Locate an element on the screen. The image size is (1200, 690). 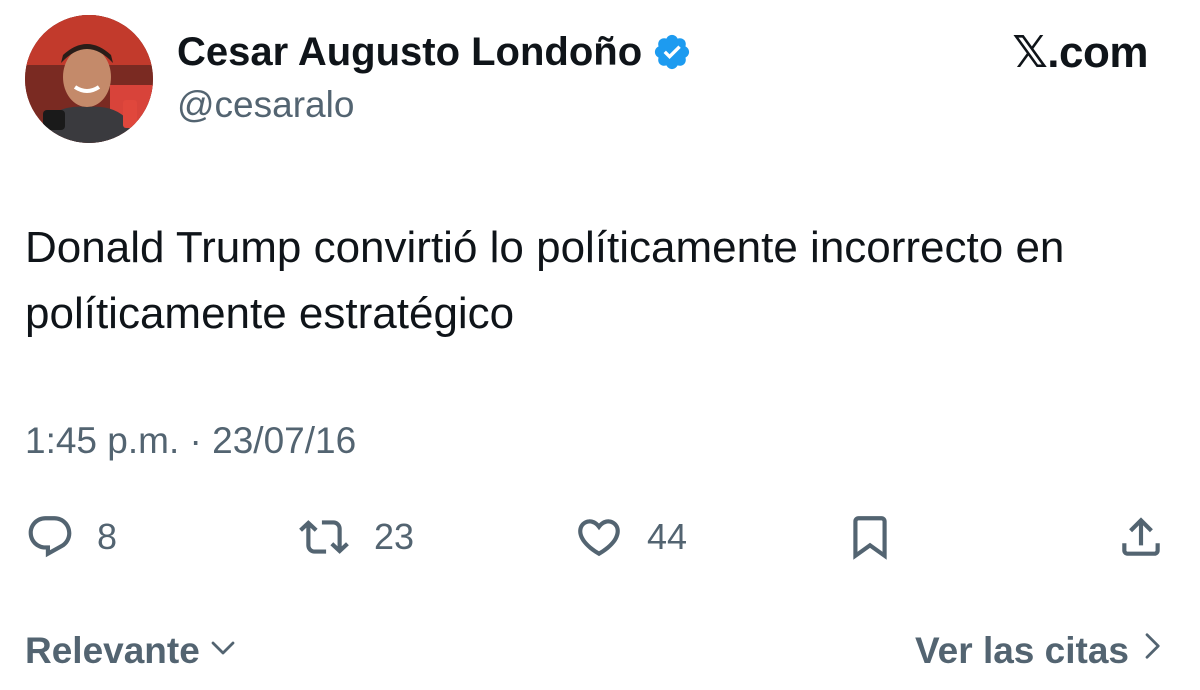
bookmark-button is located at coordinates (870, 537).